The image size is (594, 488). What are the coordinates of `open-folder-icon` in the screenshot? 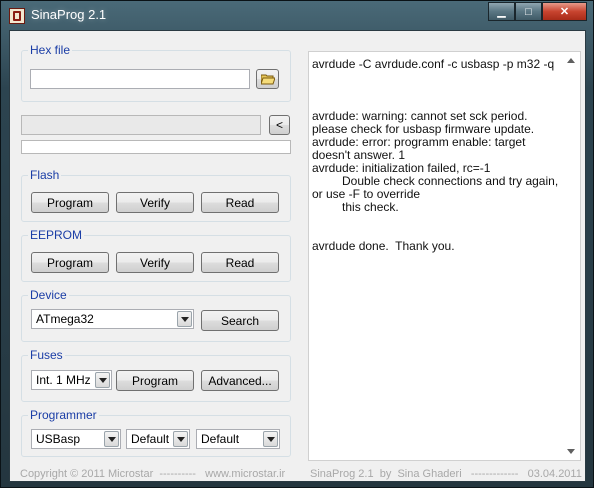 It's located at (268, 79).